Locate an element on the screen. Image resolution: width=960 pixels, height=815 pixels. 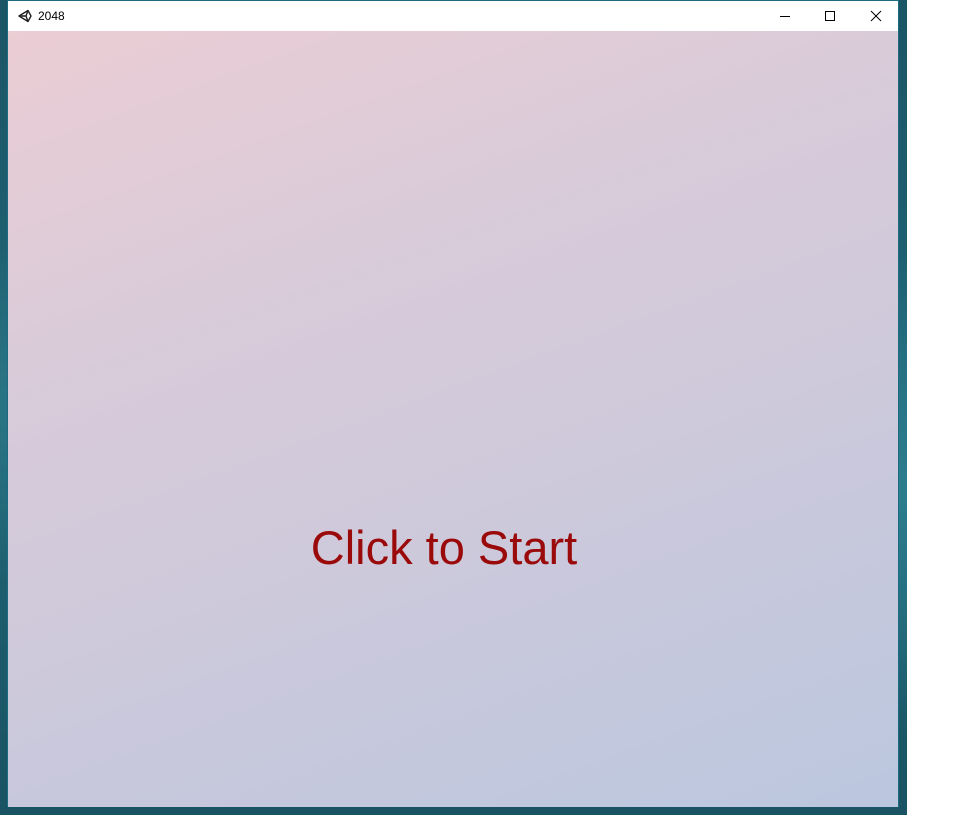
title-bar: 2048 is located at coordinates (453, 16).